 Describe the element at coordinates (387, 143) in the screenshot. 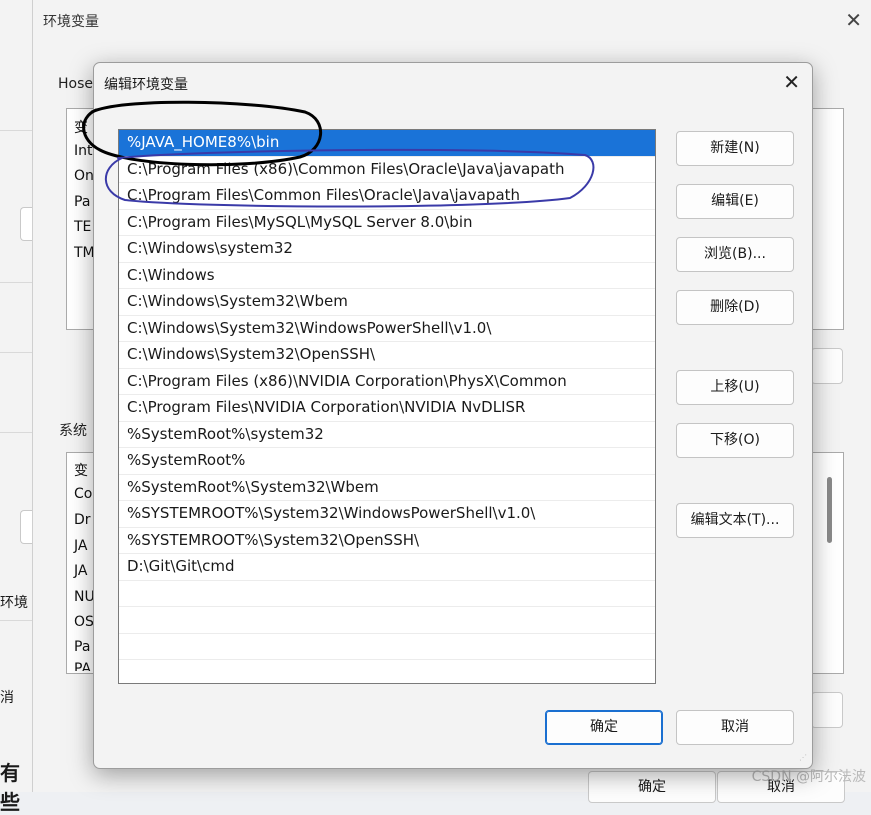

I see `path-item-selected: %JAVA_HOME8%\bin` at that location.